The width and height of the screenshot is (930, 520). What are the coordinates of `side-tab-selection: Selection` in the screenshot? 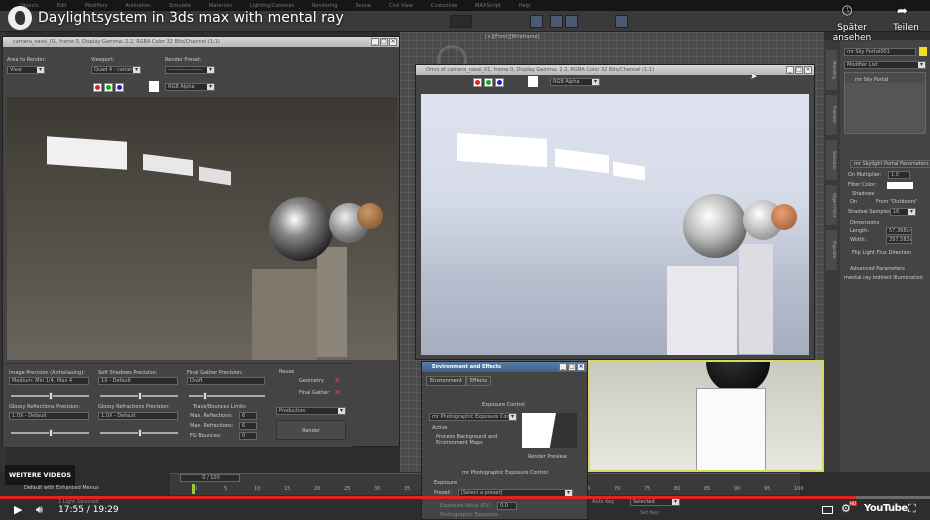 It's located at (831, 160).